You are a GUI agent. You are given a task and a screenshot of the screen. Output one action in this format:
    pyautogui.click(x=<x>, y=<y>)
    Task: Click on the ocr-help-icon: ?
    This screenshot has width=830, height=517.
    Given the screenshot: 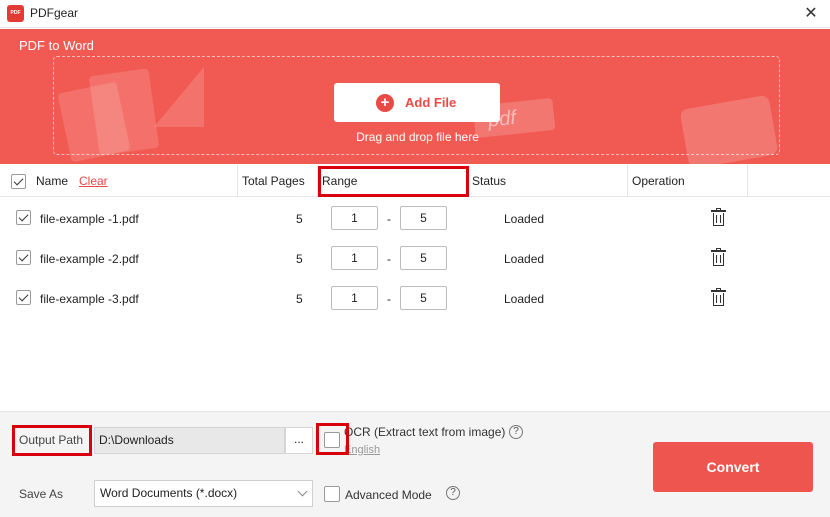 What is the action you would take?
    pyautogui.click(x=516, y=432)
    